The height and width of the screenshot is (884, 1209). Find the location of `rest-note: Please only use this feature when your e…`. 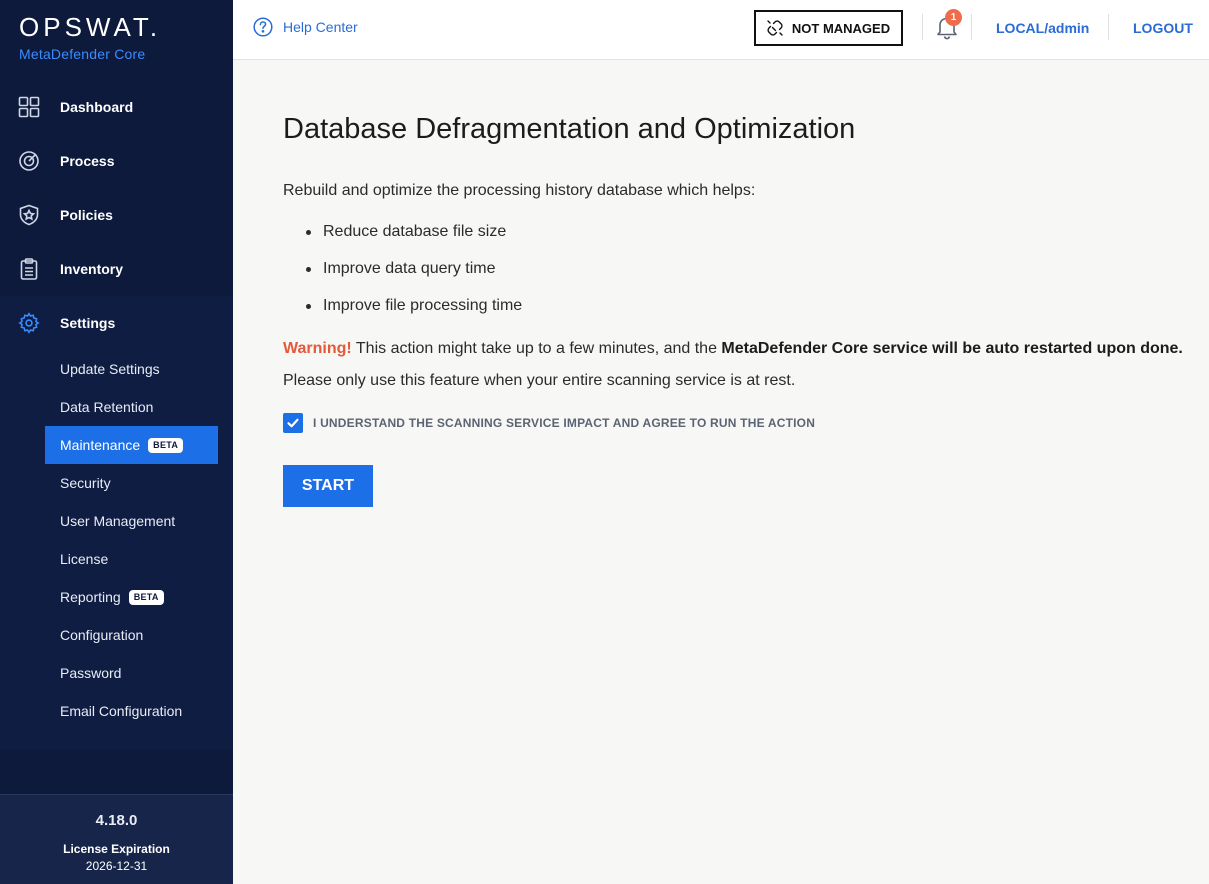

rest-note: Please only use this feature when your e… is located at coordinates (539, 380).